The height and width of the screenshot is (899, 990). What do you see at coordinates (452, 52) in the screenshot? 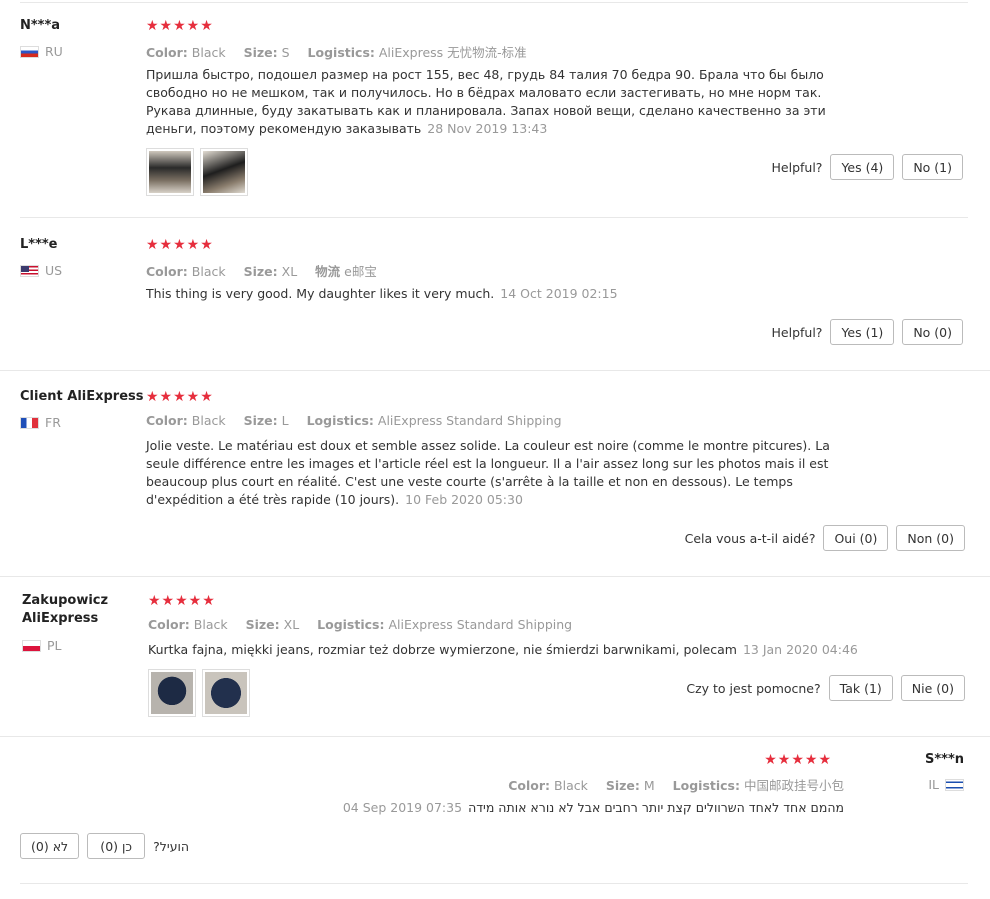
I see `logistics-value: AliExpress 无忧物流-标准` at bounding box center [452, 52].